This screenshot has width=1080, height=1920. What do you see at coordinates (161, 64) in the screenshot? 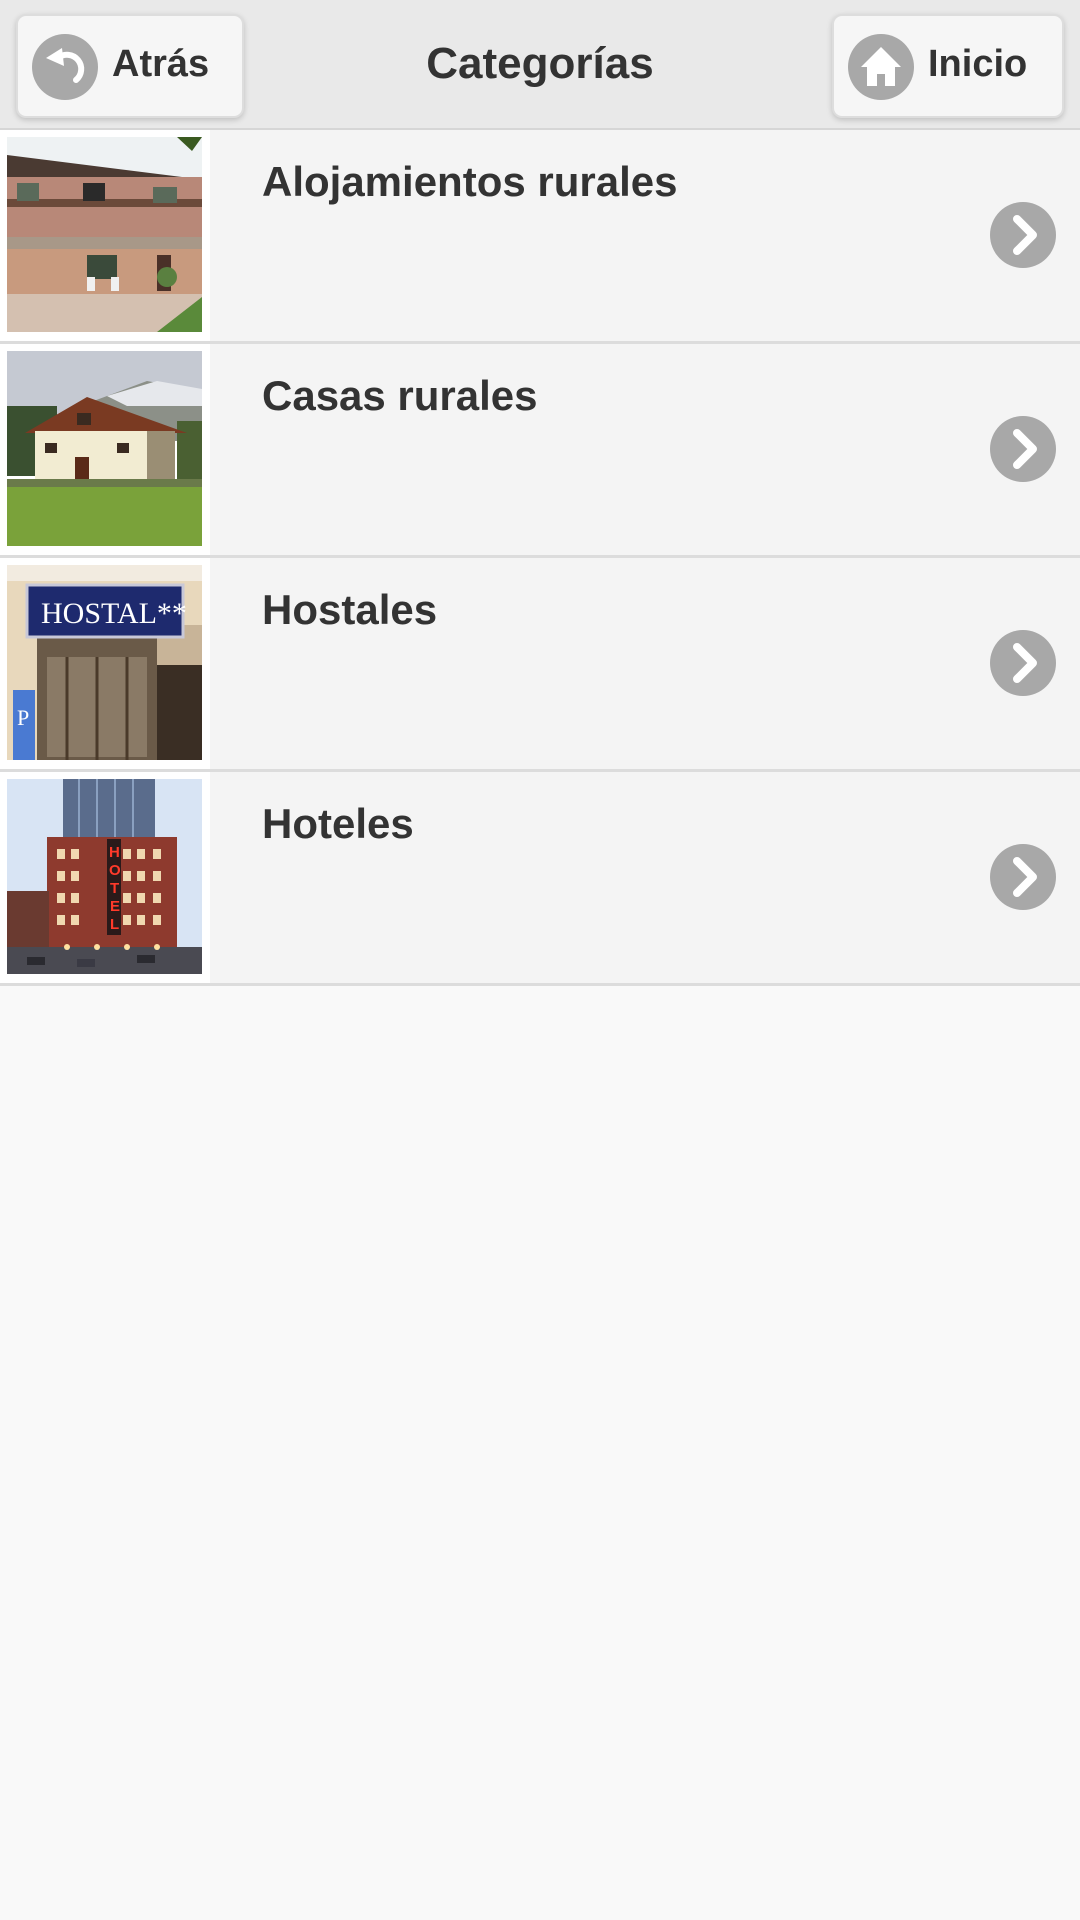
I see `back-button-label: Atrás` at bounding box center [161, 64].